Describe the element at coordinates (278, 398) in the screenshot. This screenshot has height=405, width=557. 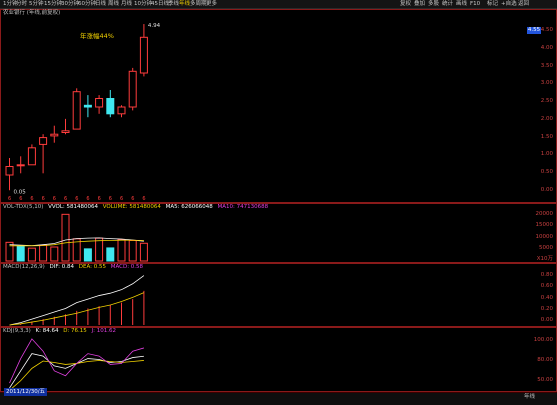
I see `bottom-bar` at that location.